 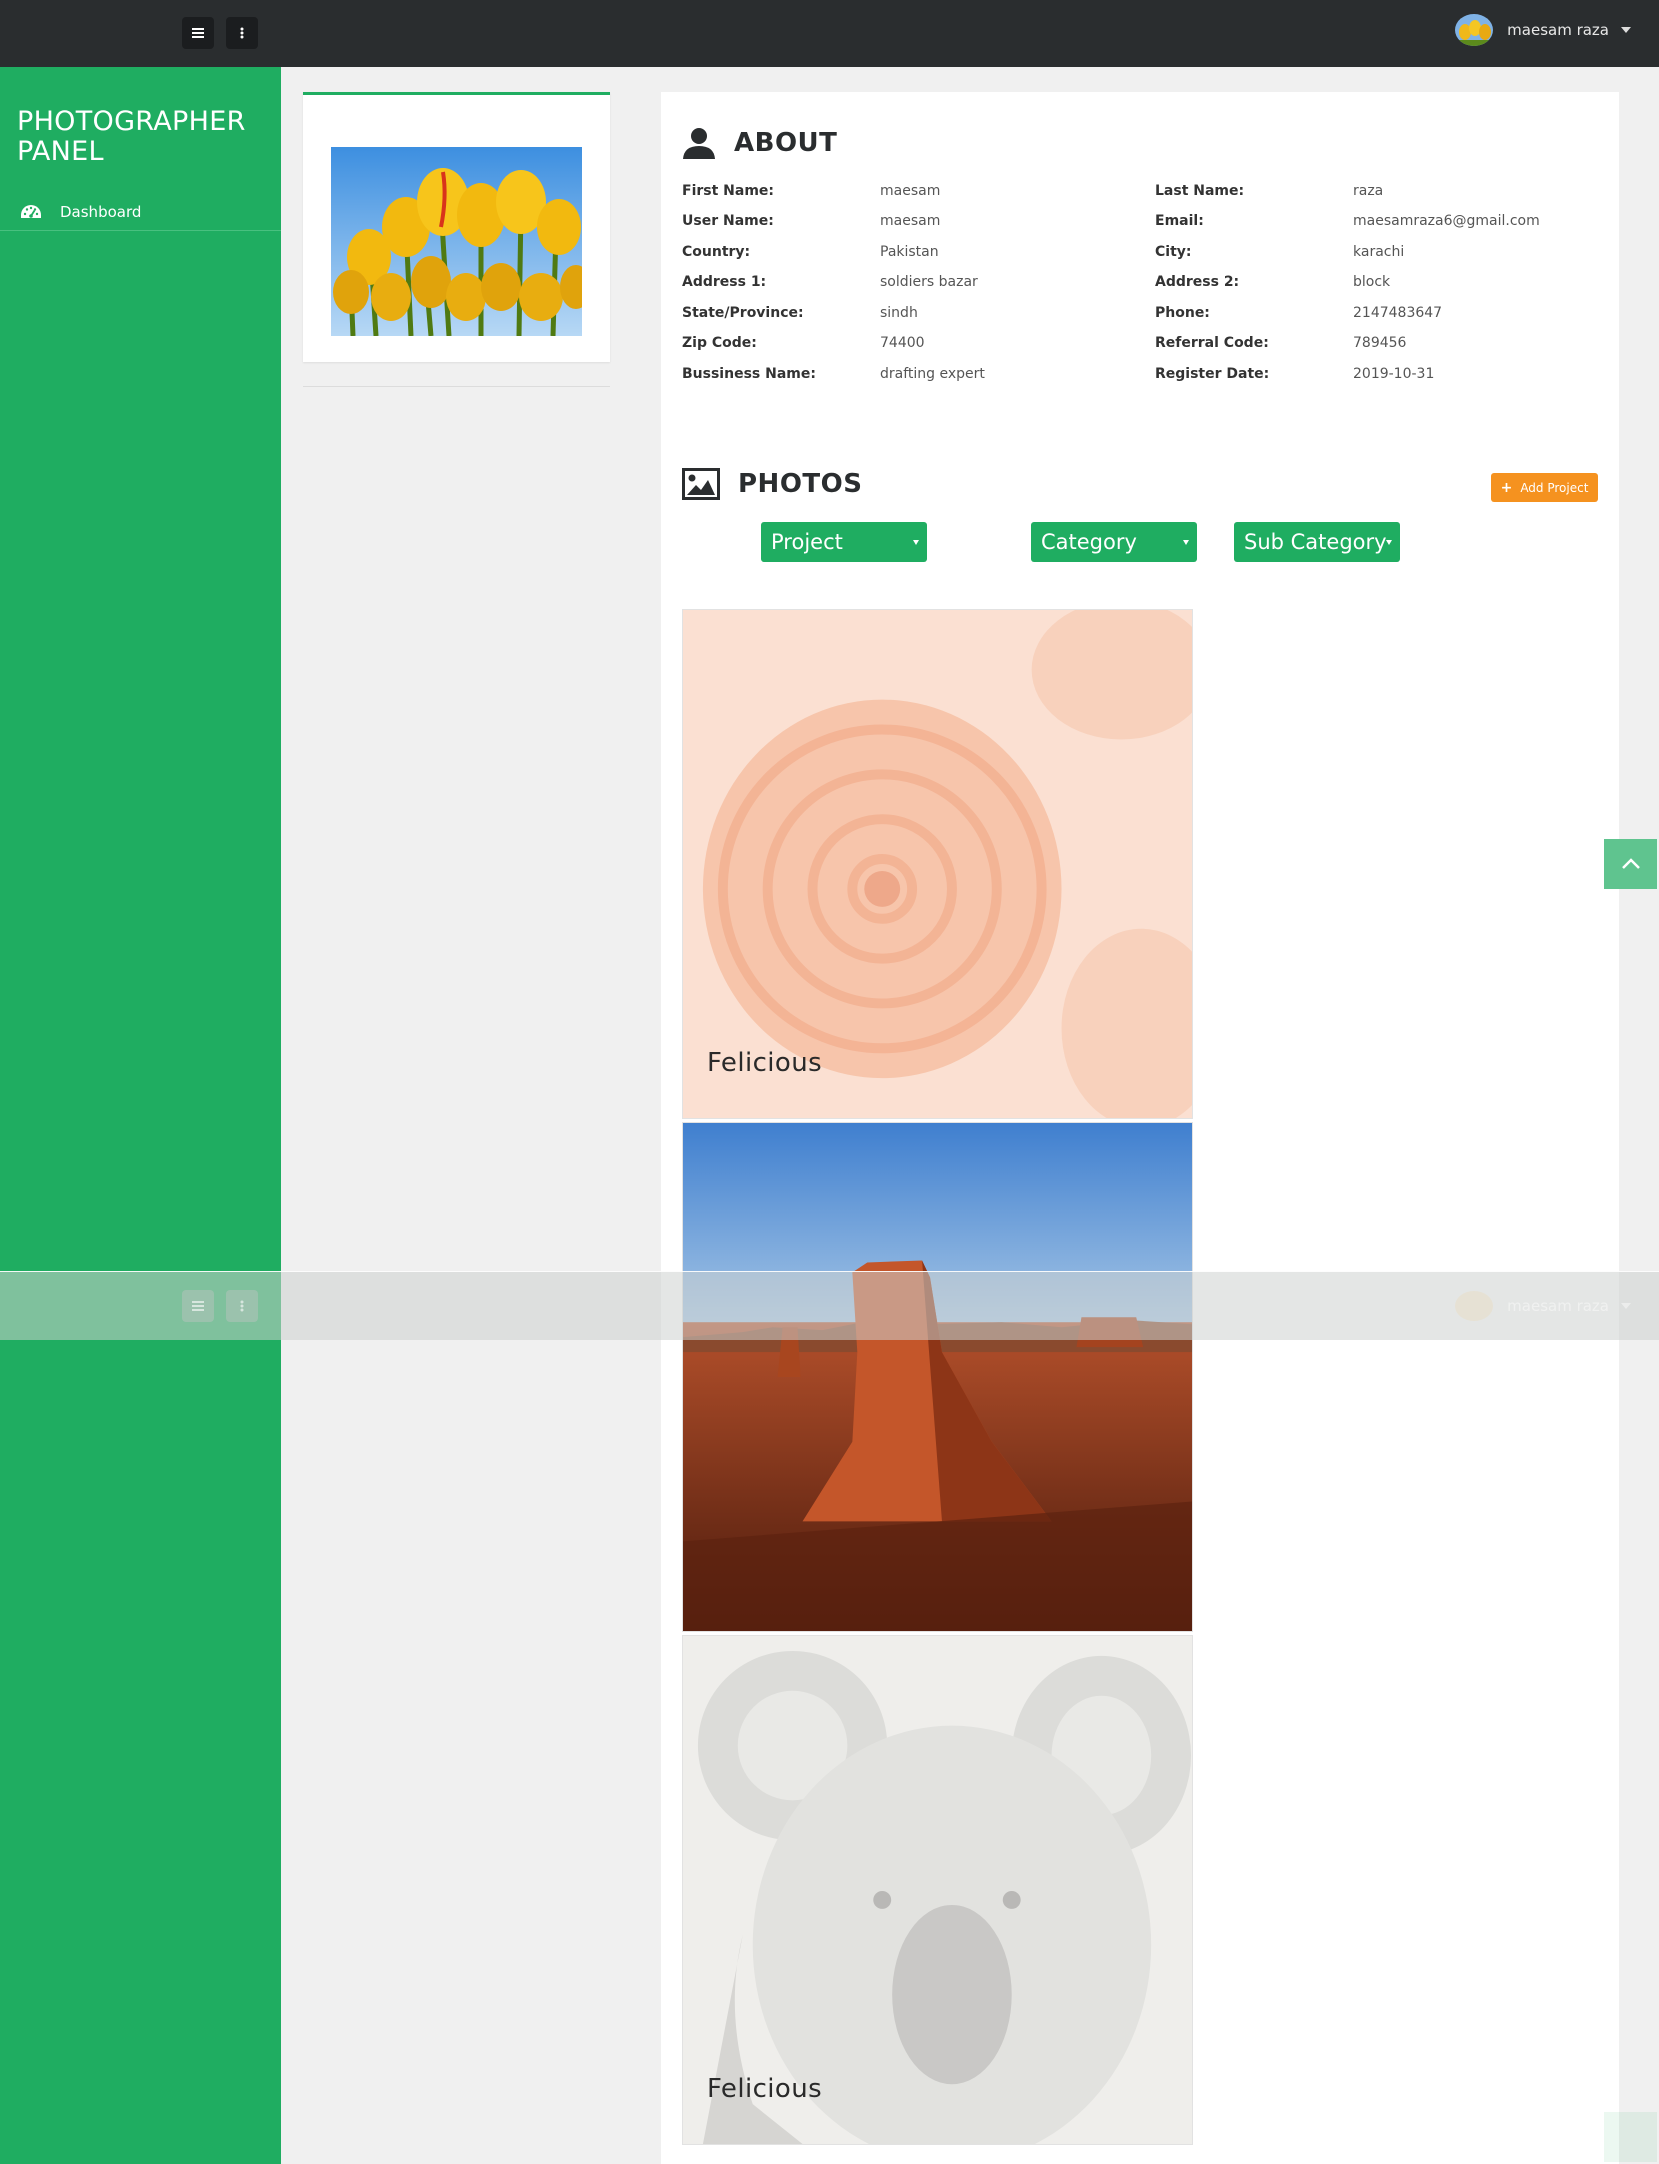 I want to click on profile-image, so click(x=456, y=241).